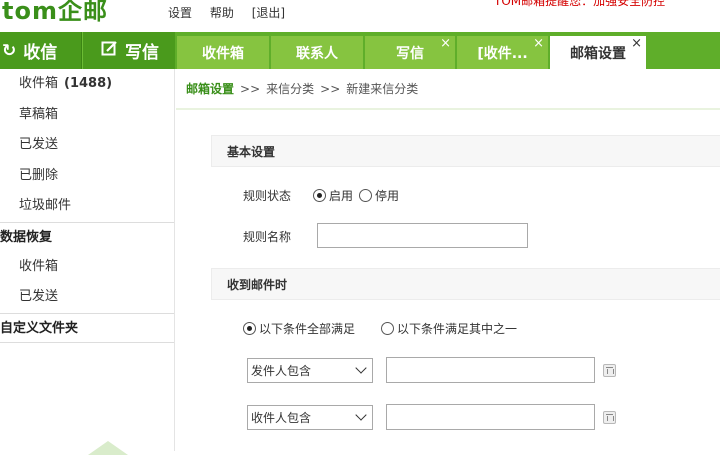 The width and height of the screenshot is (720, 455). Describe the element at coordinates (267, 196) in the screenshot. I see `rule-status-label: 规则状态` at that location.